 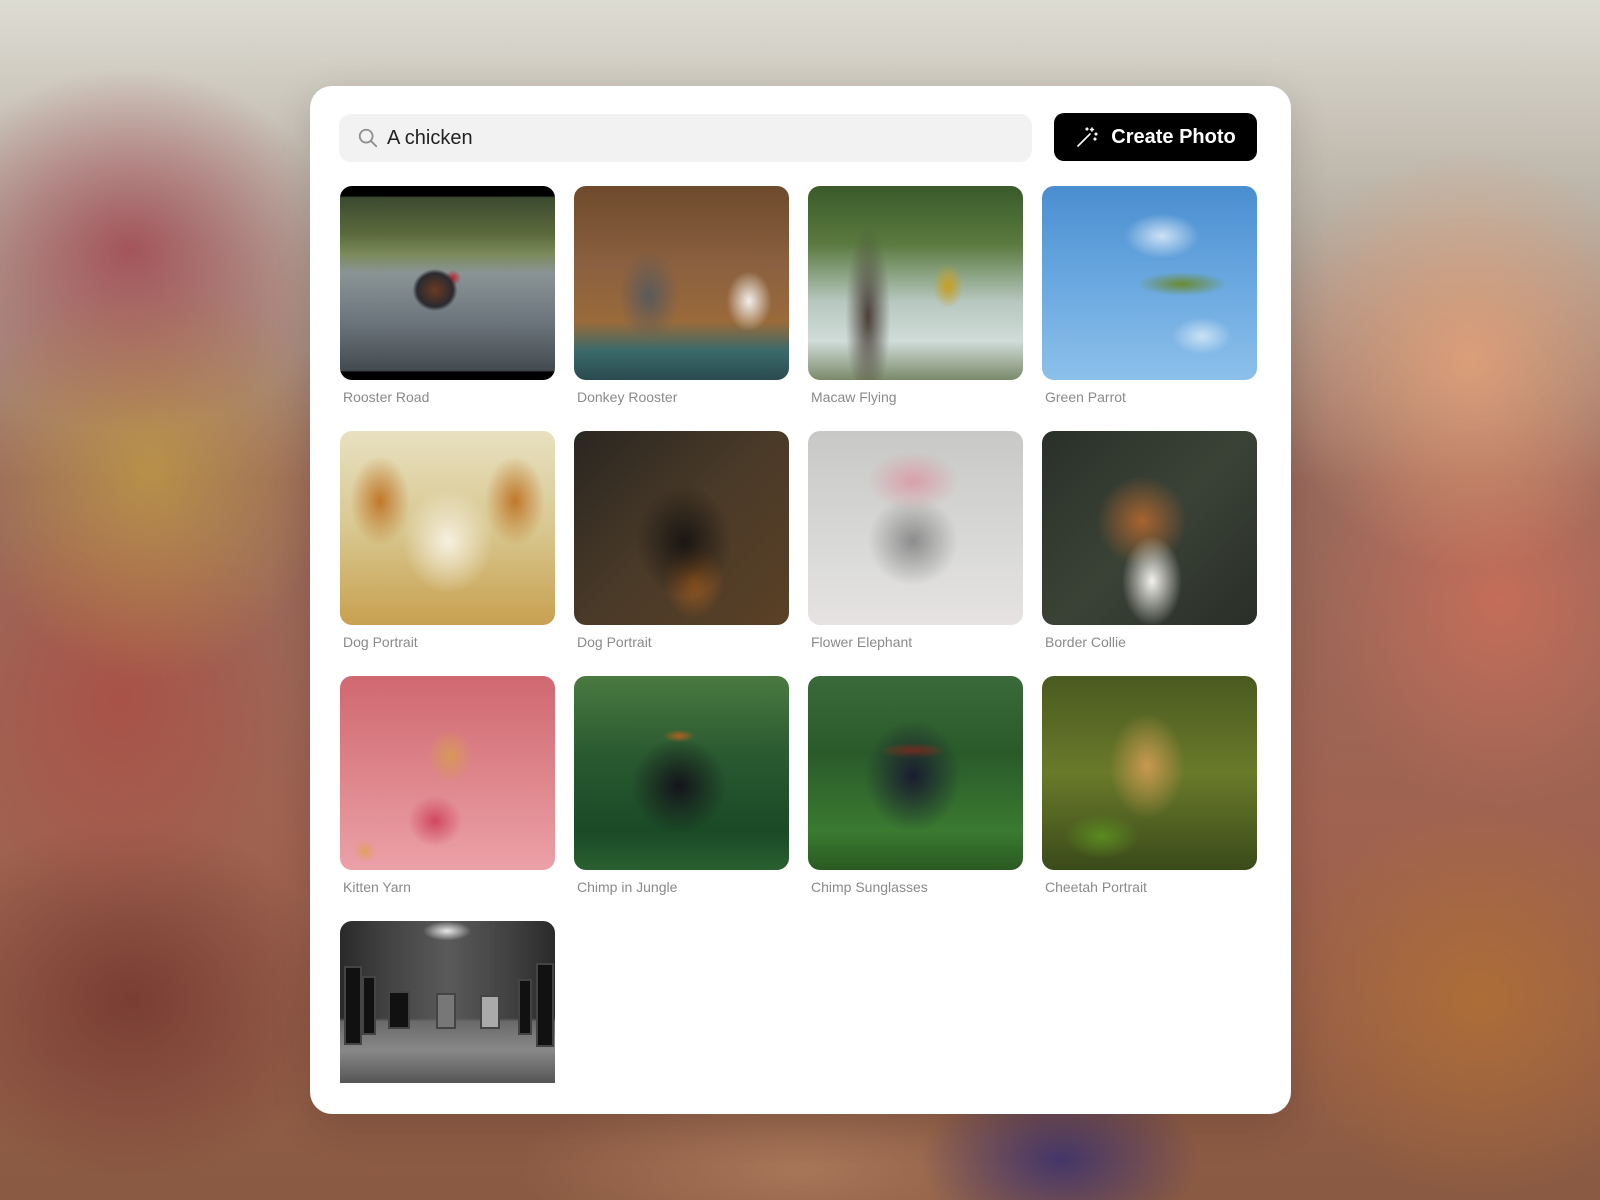 I want to click on photo-label: Cheetah Portrait, so click(x=1096, y=887).